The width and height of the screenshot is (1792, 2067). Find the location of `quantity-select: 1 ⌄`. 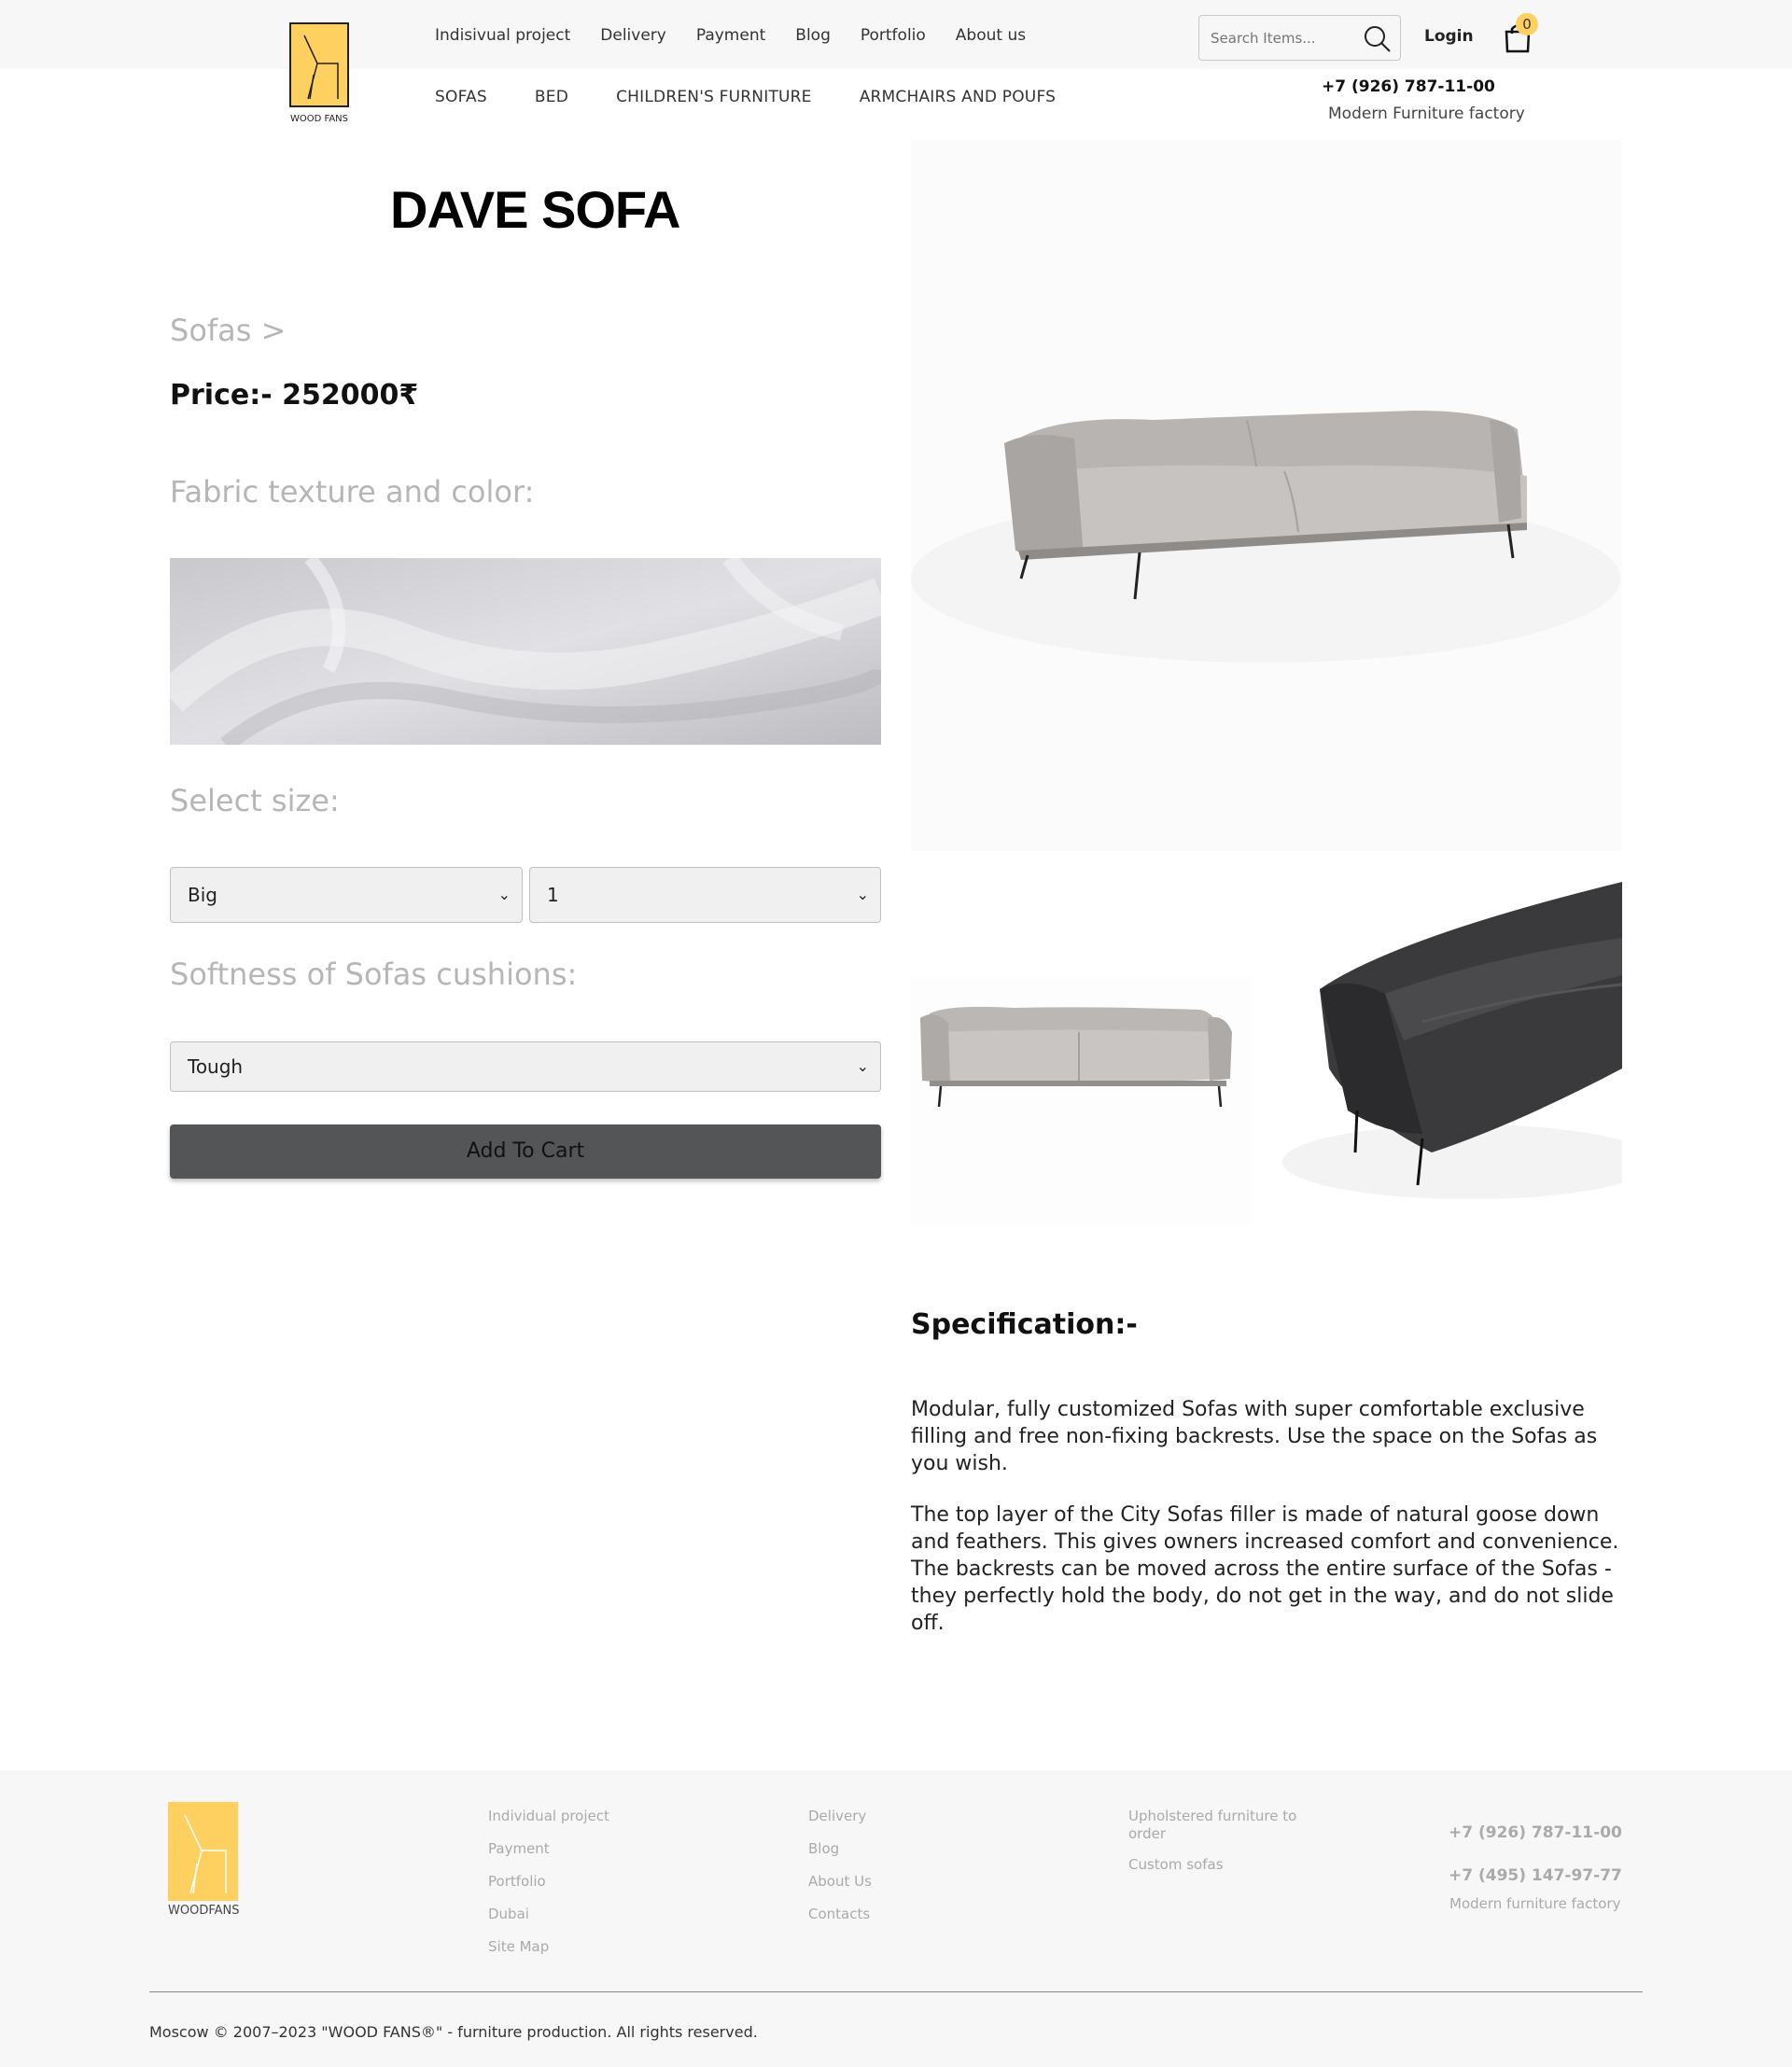

quantity-select: 1 ⌄ is located at coordinates (705, 895).